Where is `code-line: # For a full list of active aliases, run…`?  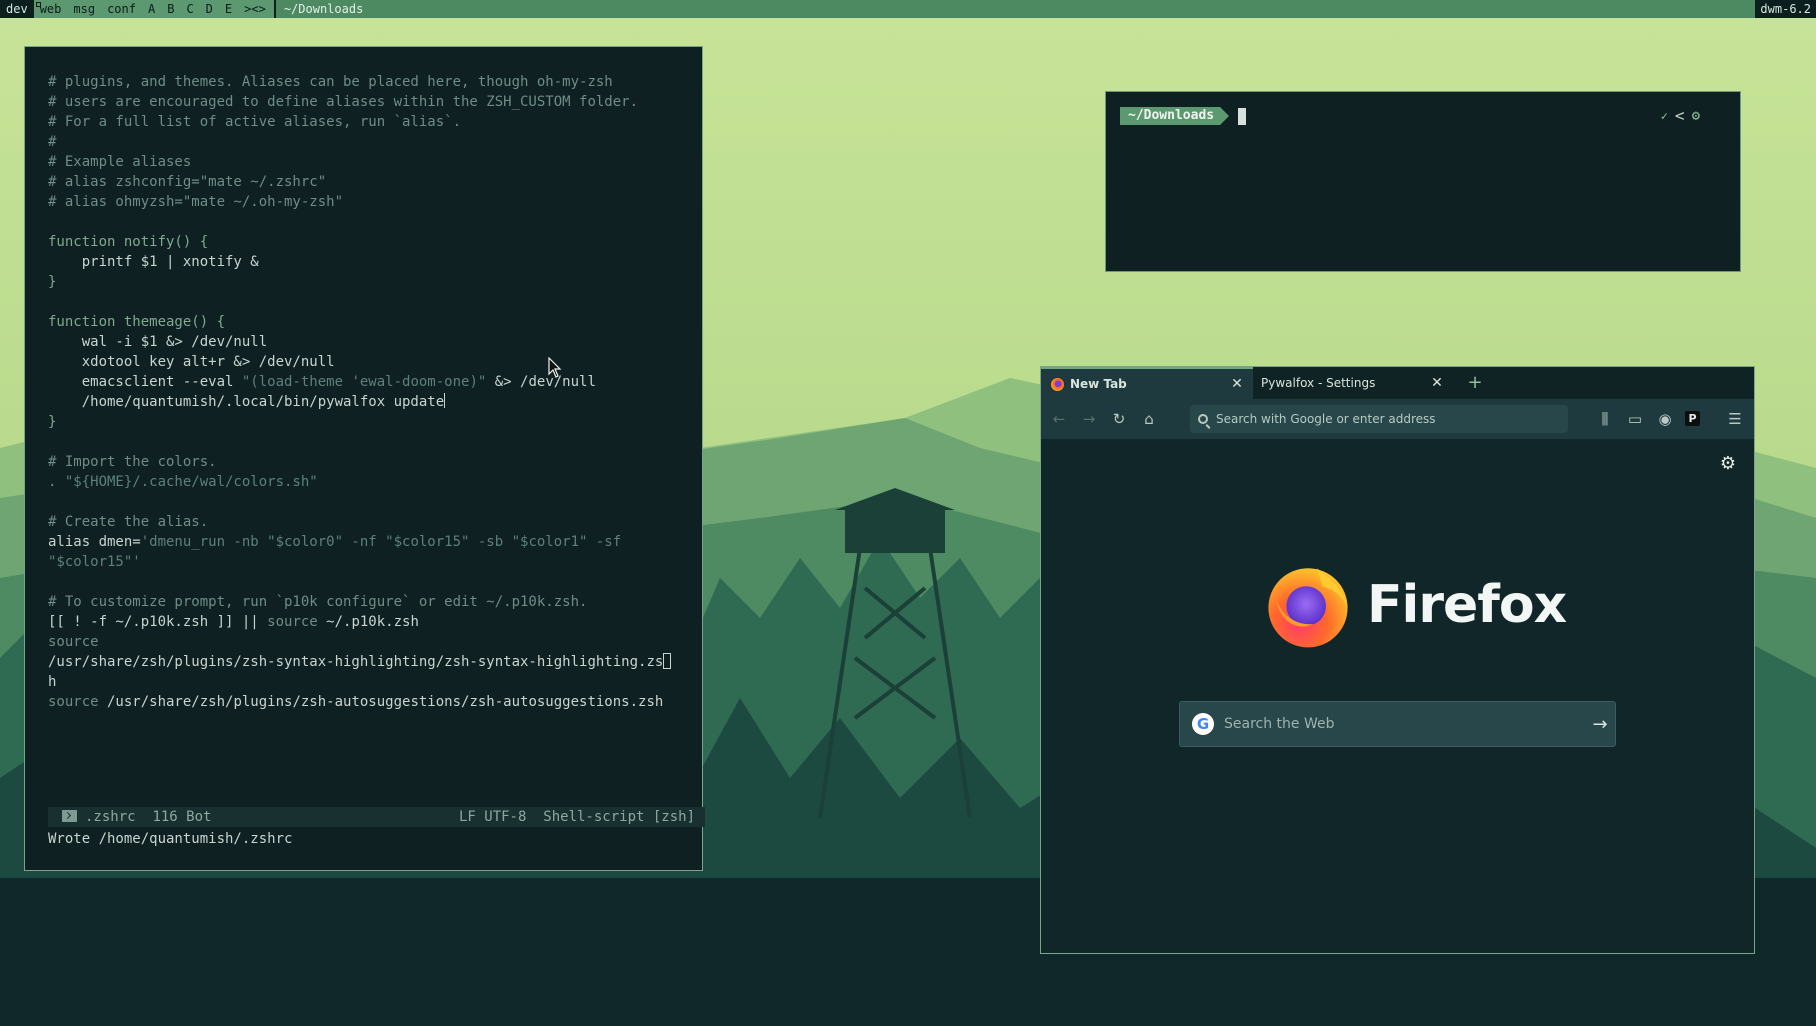
code-line: # For a full list of active aliases, run… is located at coordinates (368, 122).